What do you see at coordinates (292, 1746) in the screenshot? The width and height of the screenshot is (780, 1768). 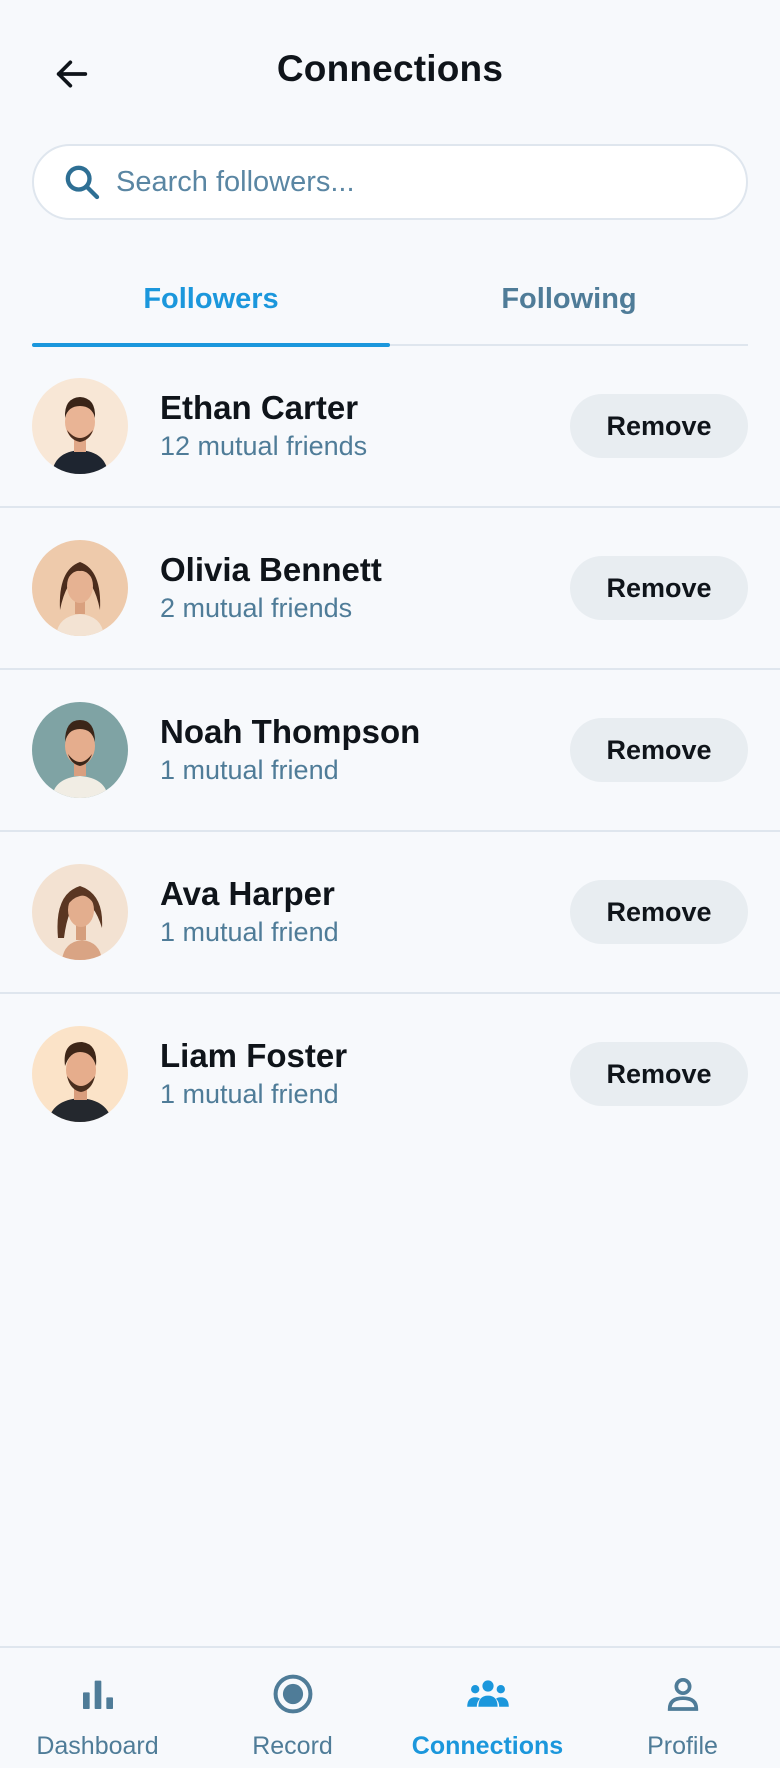 I see `nav-label: Record` at bounding box center [292, 1746].